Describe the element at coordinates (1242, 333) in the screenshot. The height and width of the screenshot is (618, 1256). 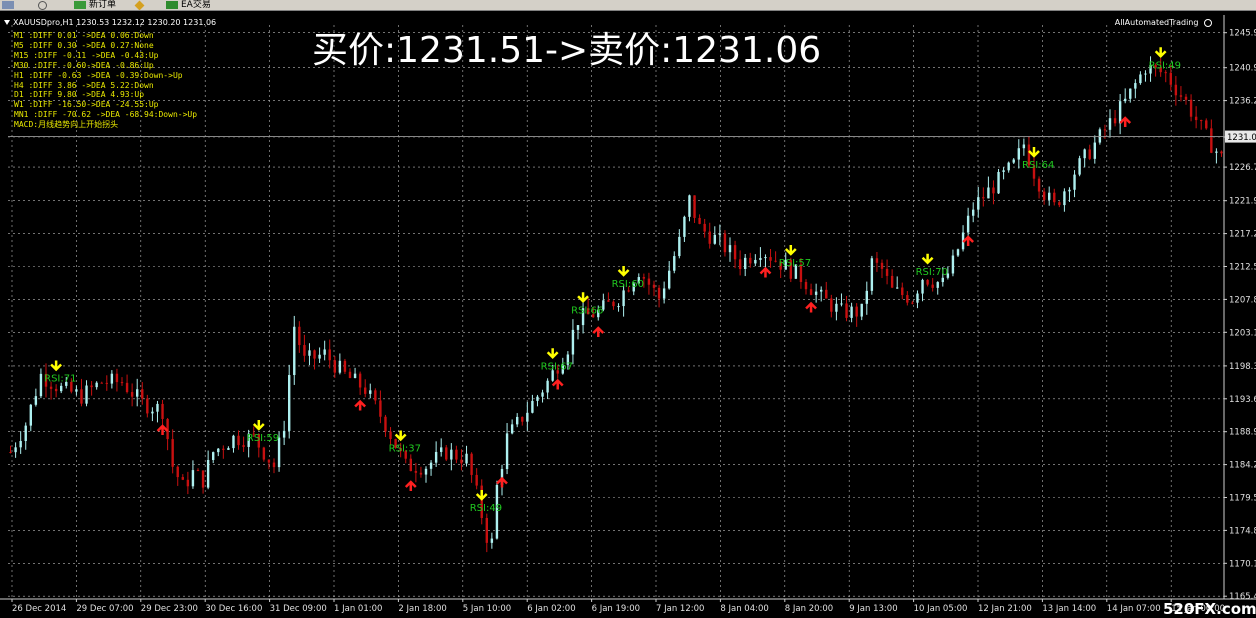
I see `price-tick-label: 1203.1` at that location.